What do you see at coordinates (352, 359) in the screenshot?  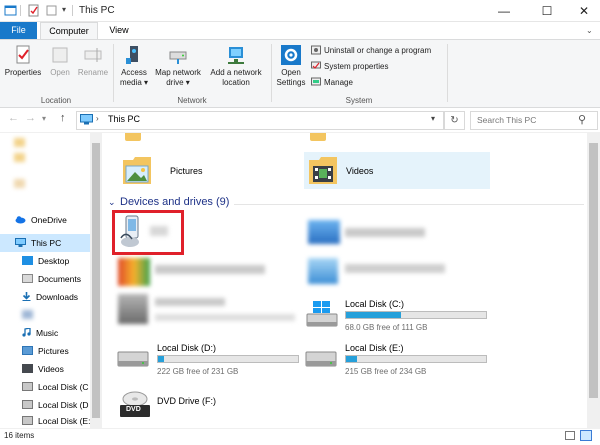 I see `drive-usage-fill-e` at bounding box center [352, 359].